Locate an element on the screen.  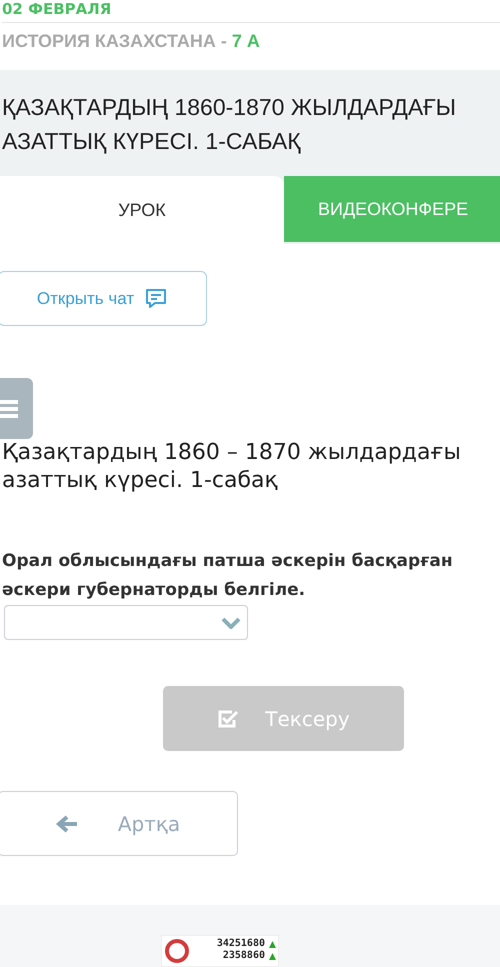
back-button: Артқа is located at coordinates (119, 823).